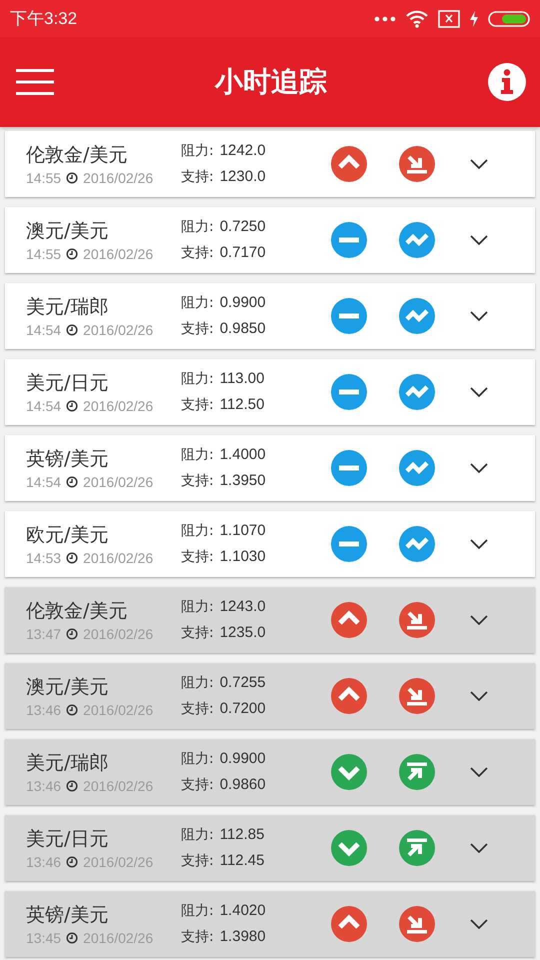 Image resolution: width=540 pixels, height=960 pixels. Describe the element at coordinates (270, 240) in the screenshot. I see `signal-card: 澳元/美元 14:55 2016/02/26 阻力: 0.7250 支持: 0.7170` at that location.